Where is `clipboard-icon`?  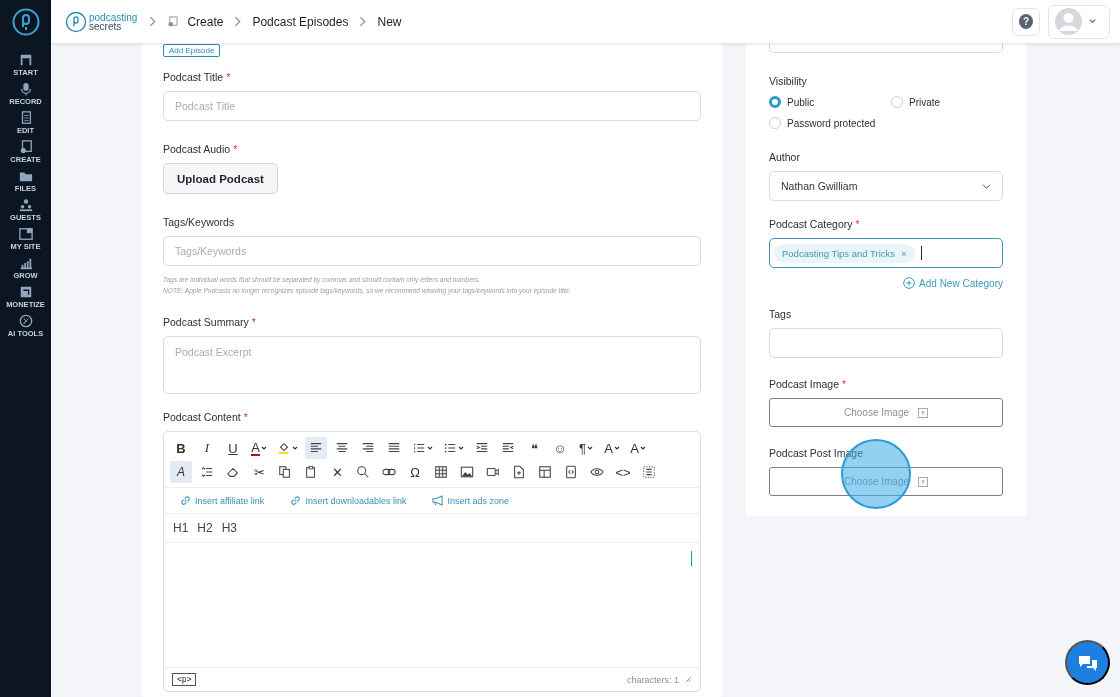 clipboard-icon is located at coordinates (311, 472).